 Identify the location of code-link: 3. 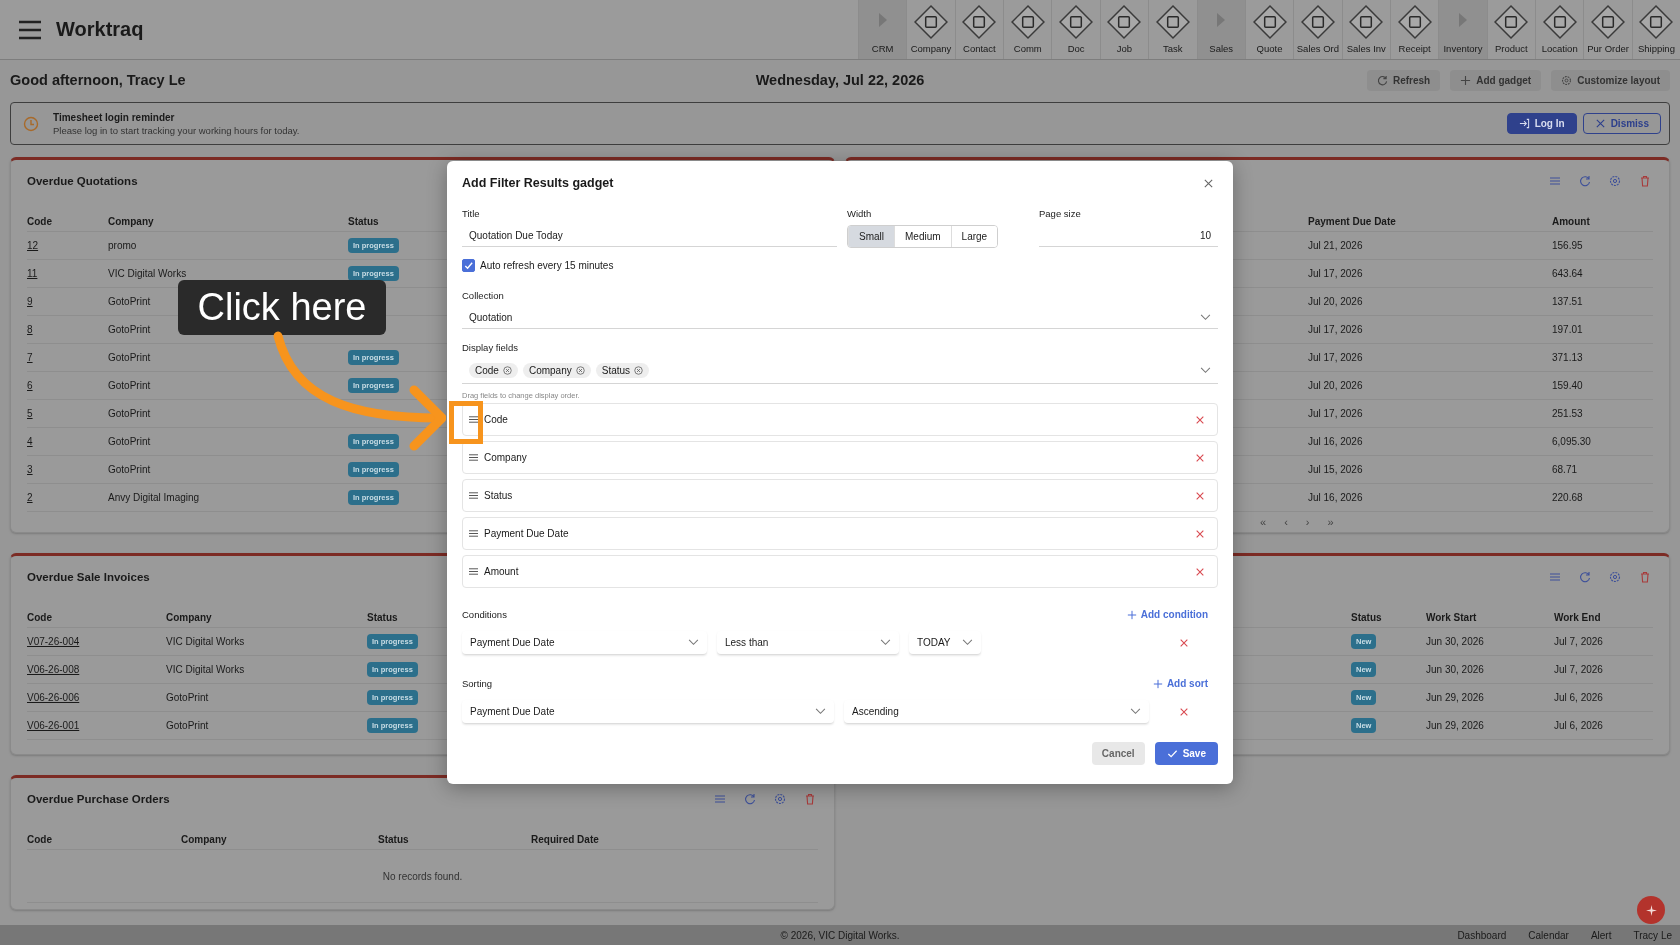
(30, 469).